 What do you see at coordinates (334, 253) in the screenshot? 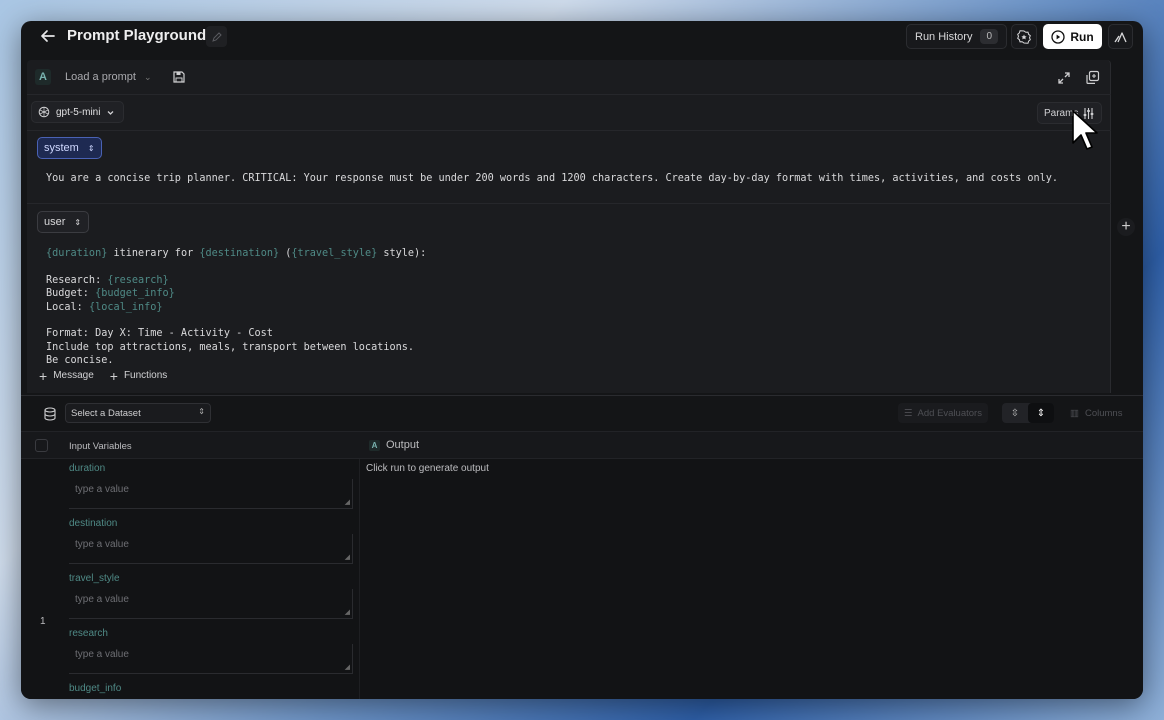
I see `template-variable: {travel_style}` at bounding box center [334, 253].